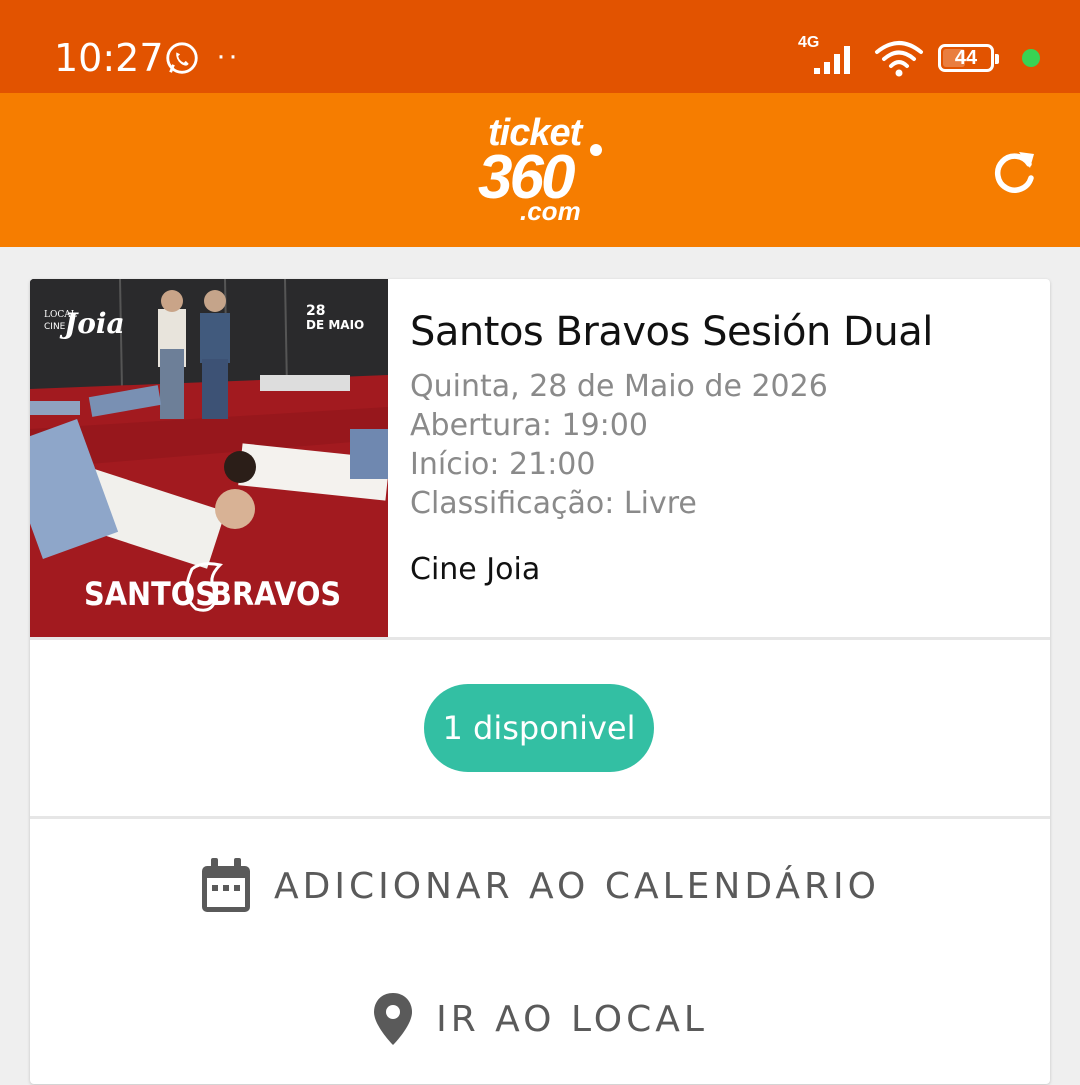 This screenshot has height=1085, width=1080. I want to click on event-title: Santos Bravos Sesión Dual, so click(671, 332).